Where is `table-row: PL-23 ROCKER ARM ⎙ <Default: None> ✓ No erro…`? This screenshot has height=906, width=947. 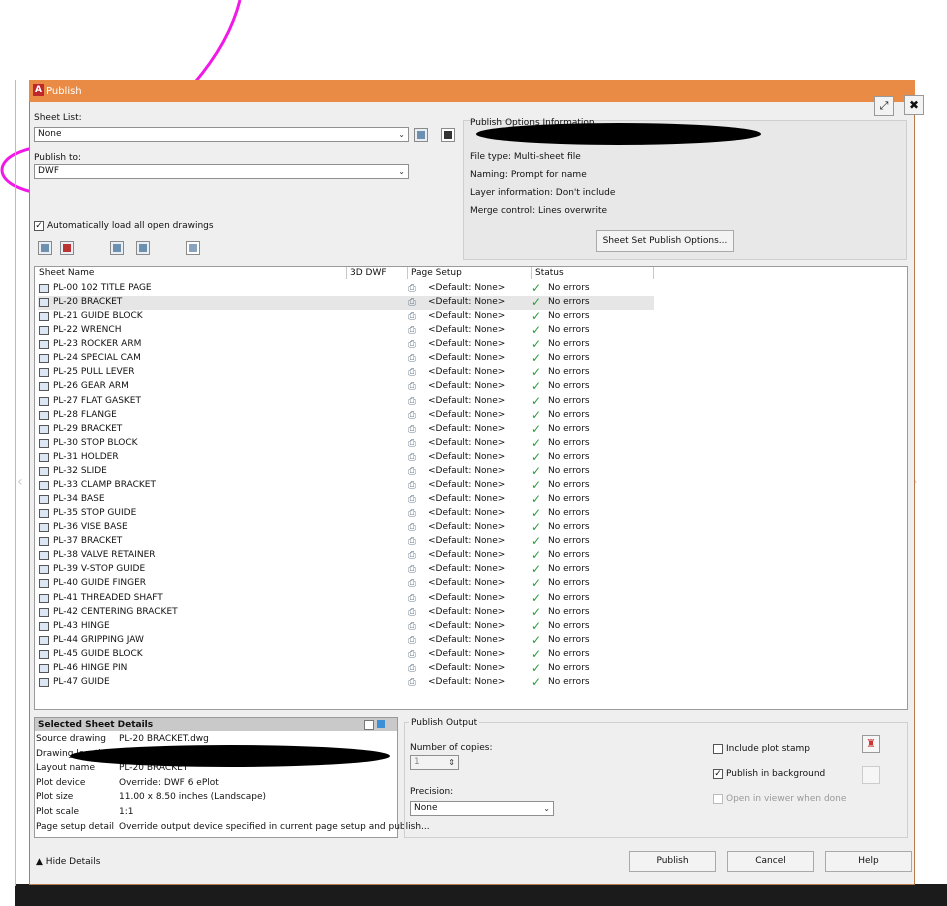
table-row: PL-23 ROCKER ARM ⎙ <Default: None> ✓ No erro… is located at coordinates (346, 344).